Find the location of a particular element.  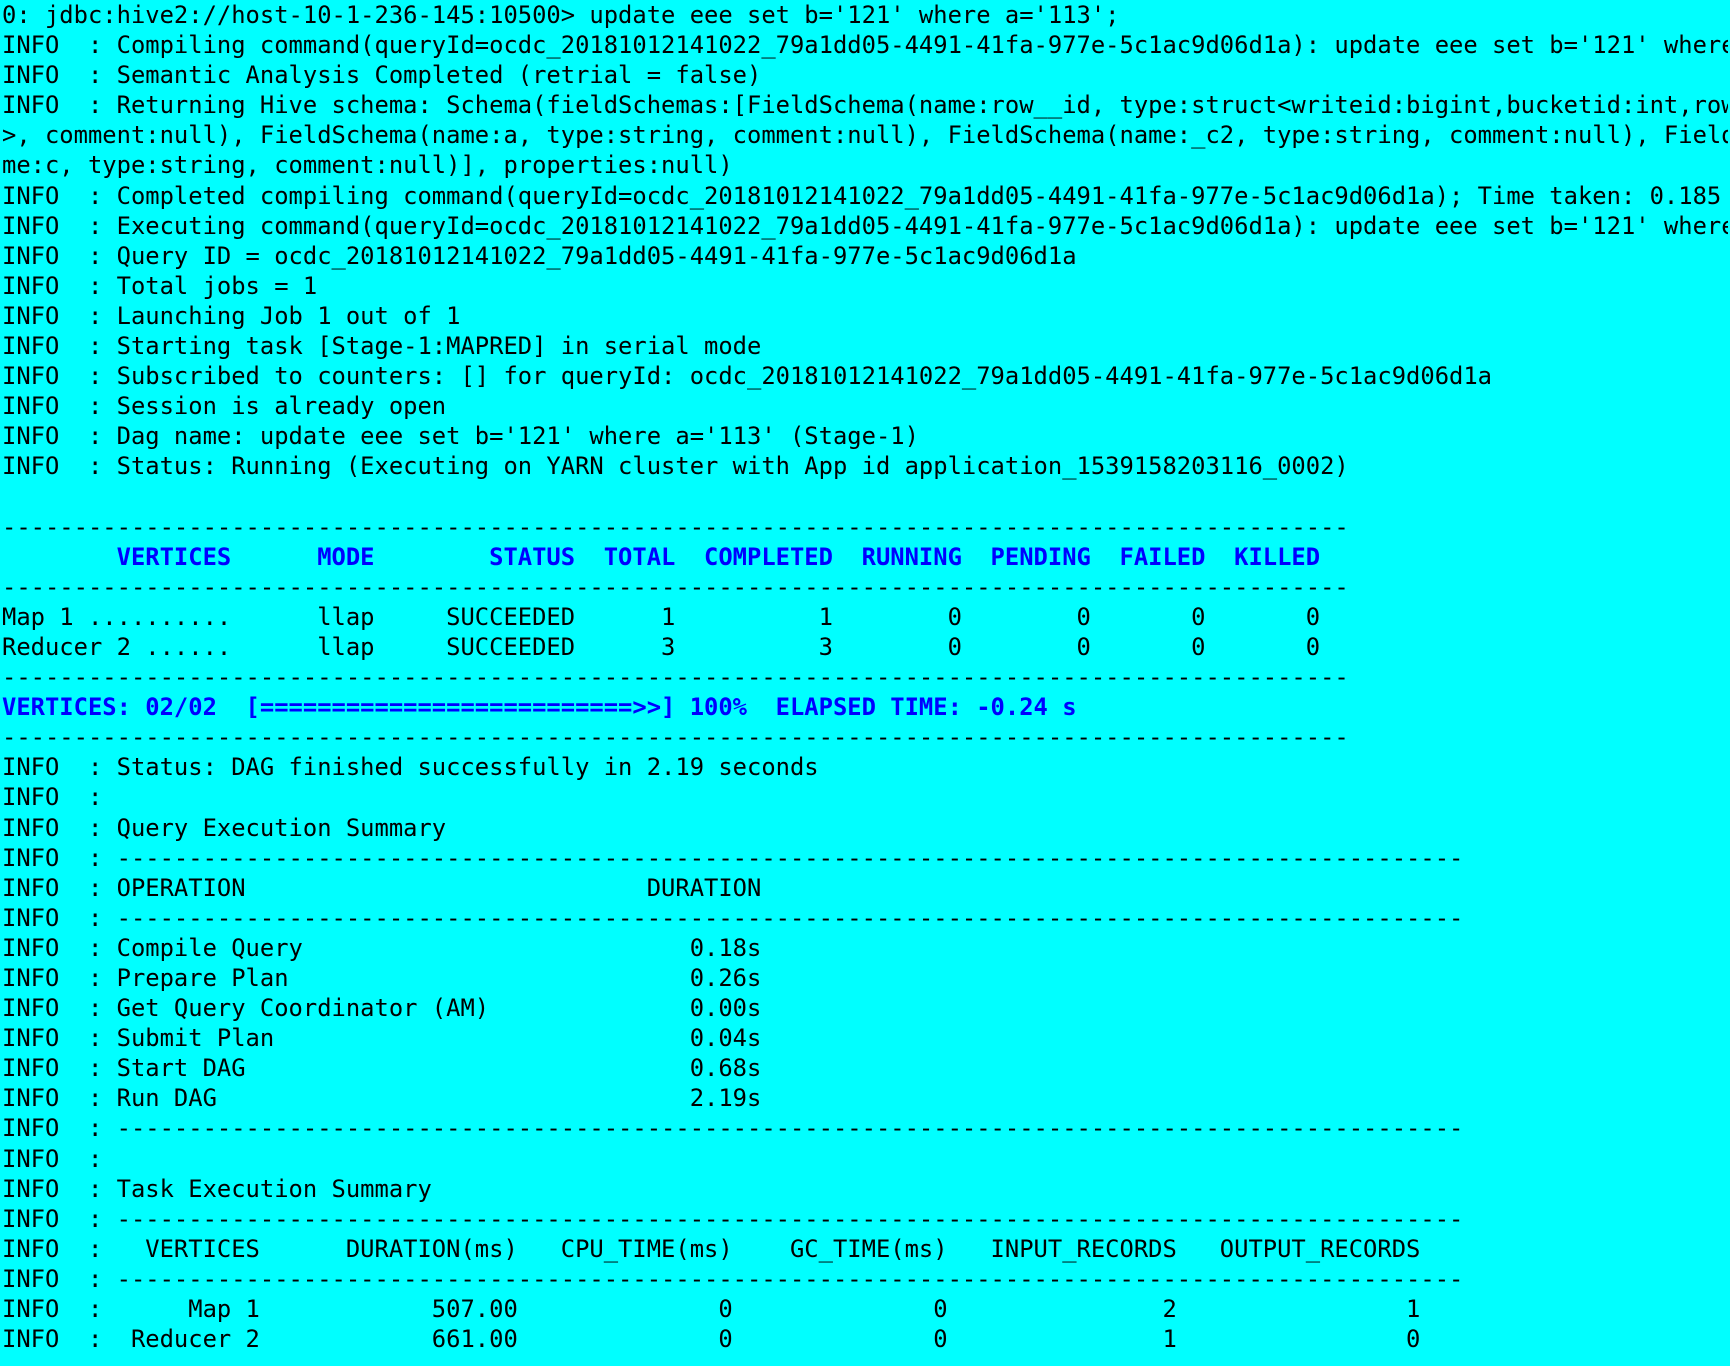

terminal-line: INFO : Get Query Coordinator (AM) 0.00s is located at coordinates (382, 1008).